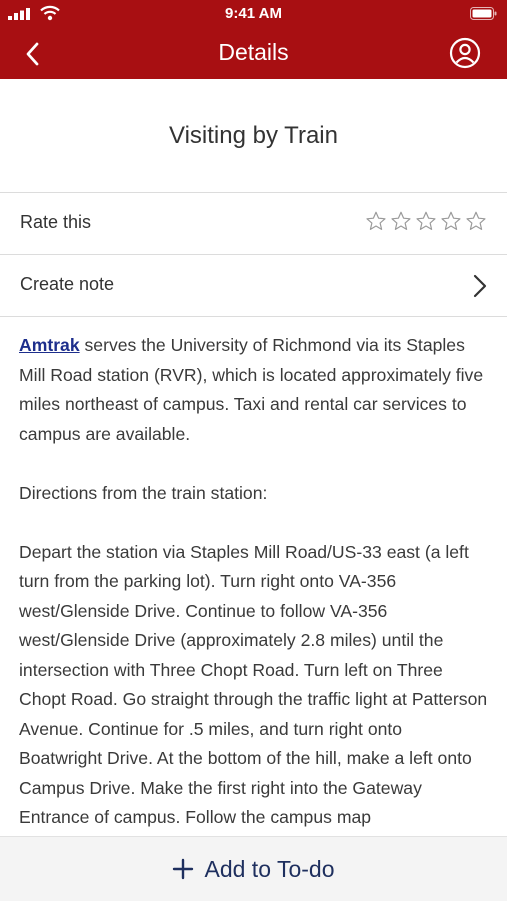  Describe the element at coordinates (49, 345) in the screenshot. I see `amtrak-link: Amtrak` at that location.